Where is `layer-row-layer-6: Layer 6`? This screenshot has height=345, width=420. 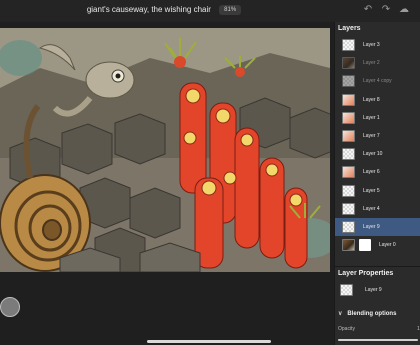 layer-row-layer-6: Layer 6 is located at coordinates (377, 172).